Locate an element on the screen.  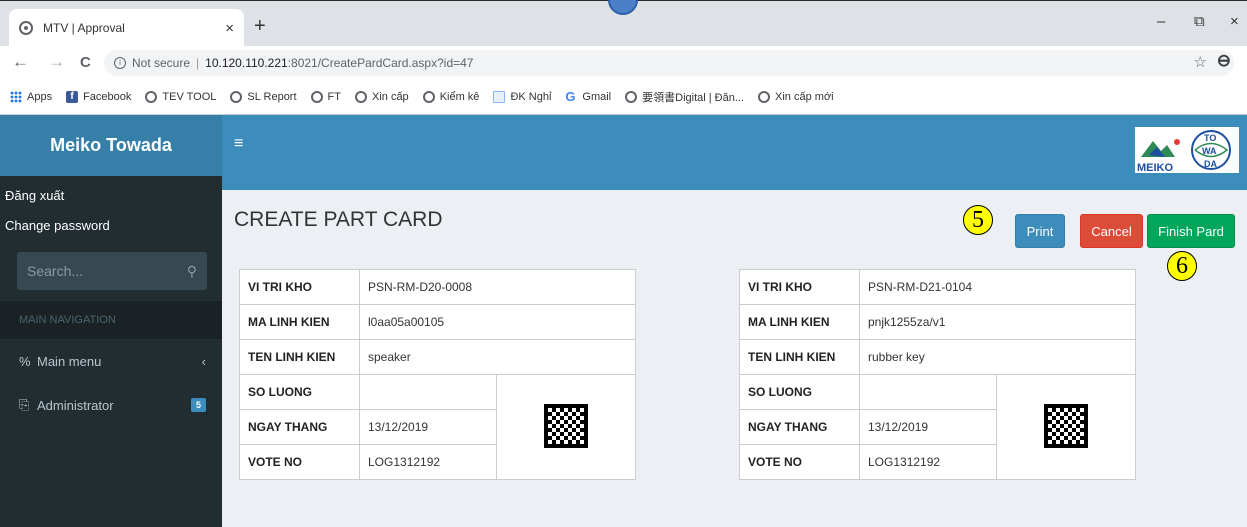
bookmark-item: Kiểm kê is located at coordinates (451, 96).